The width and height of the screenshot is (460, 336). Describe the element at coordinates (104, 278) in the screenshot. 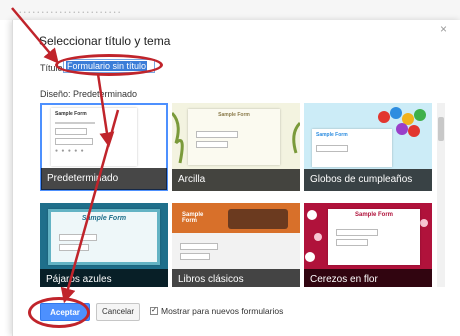

I see `theme-label: Pájaros azules` at that location.